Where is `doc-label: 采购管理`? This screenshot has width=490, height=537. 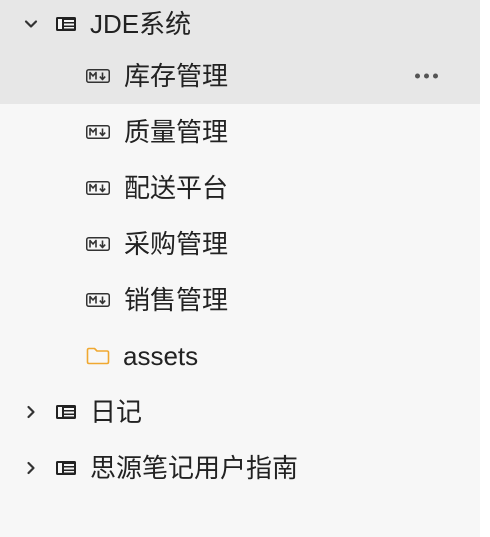
doc-label: 采购管理 is located at coordinates (176, 244).